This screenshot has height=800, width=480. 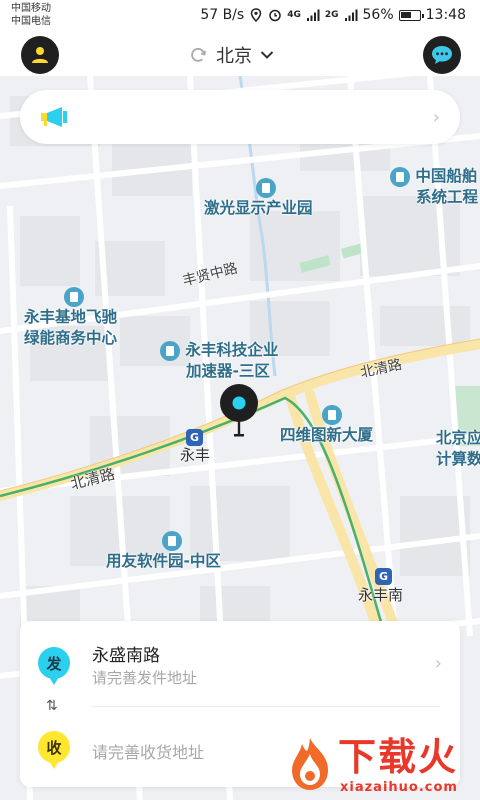 What do you see at coordinates (126, 653) in the screenshot?
I see `send-address: 永盛南路` at bounding box center [126, 653].